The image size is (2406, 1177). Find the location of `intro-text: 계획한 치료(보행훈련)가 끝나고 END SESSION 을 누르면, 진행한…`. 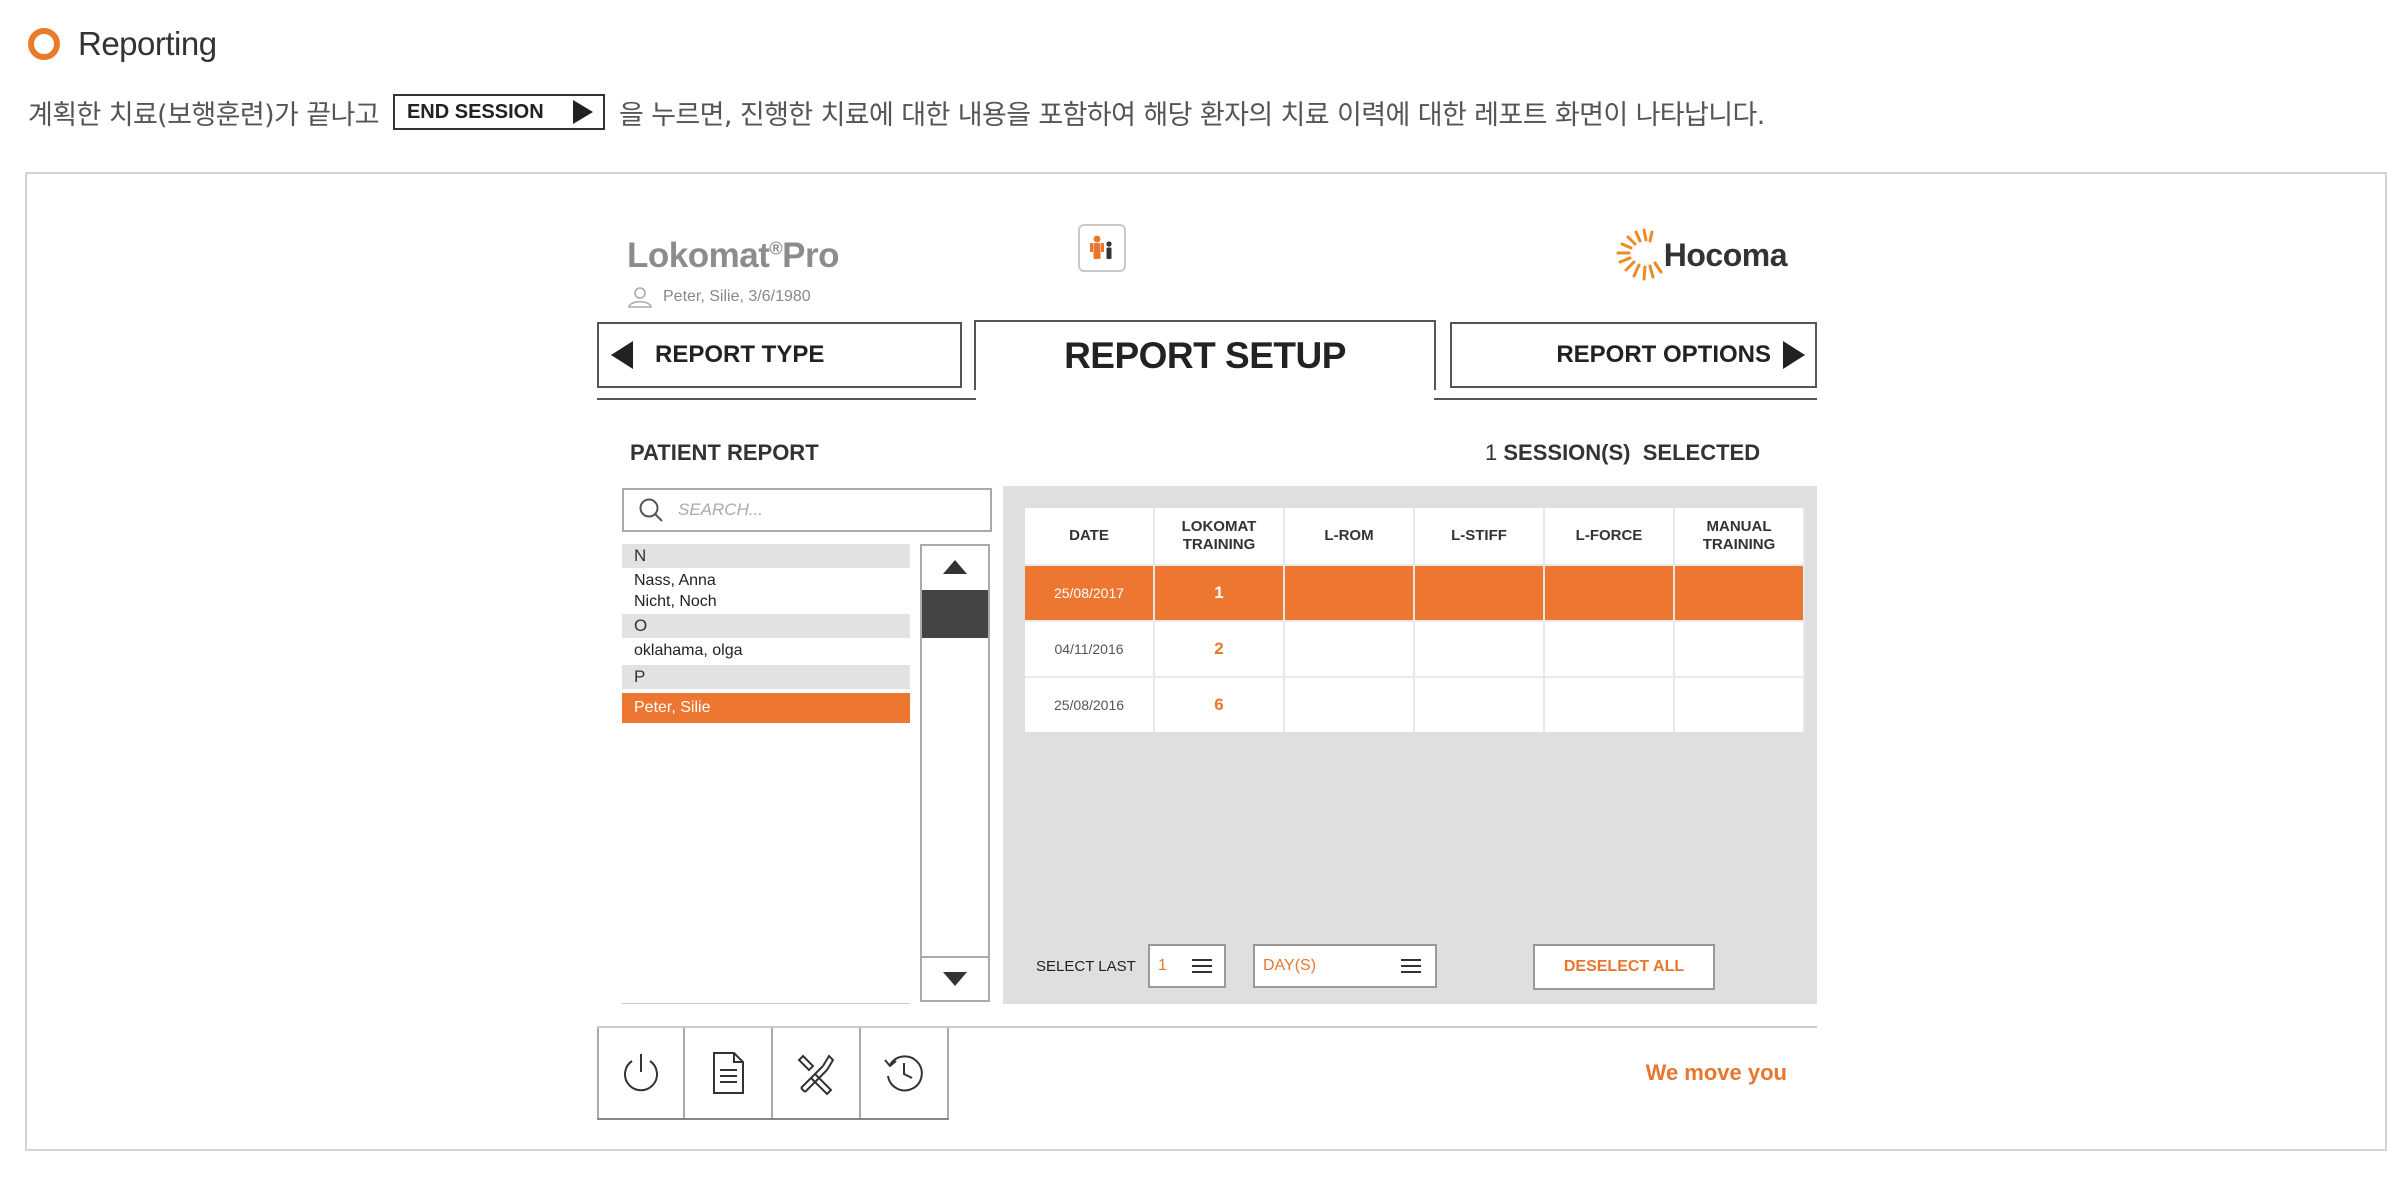

intro-text: 계획한 치료(보행훈련)가 끝나고 END SESSION 을 누르면, 진행한… is located at coordinates (896, 112).